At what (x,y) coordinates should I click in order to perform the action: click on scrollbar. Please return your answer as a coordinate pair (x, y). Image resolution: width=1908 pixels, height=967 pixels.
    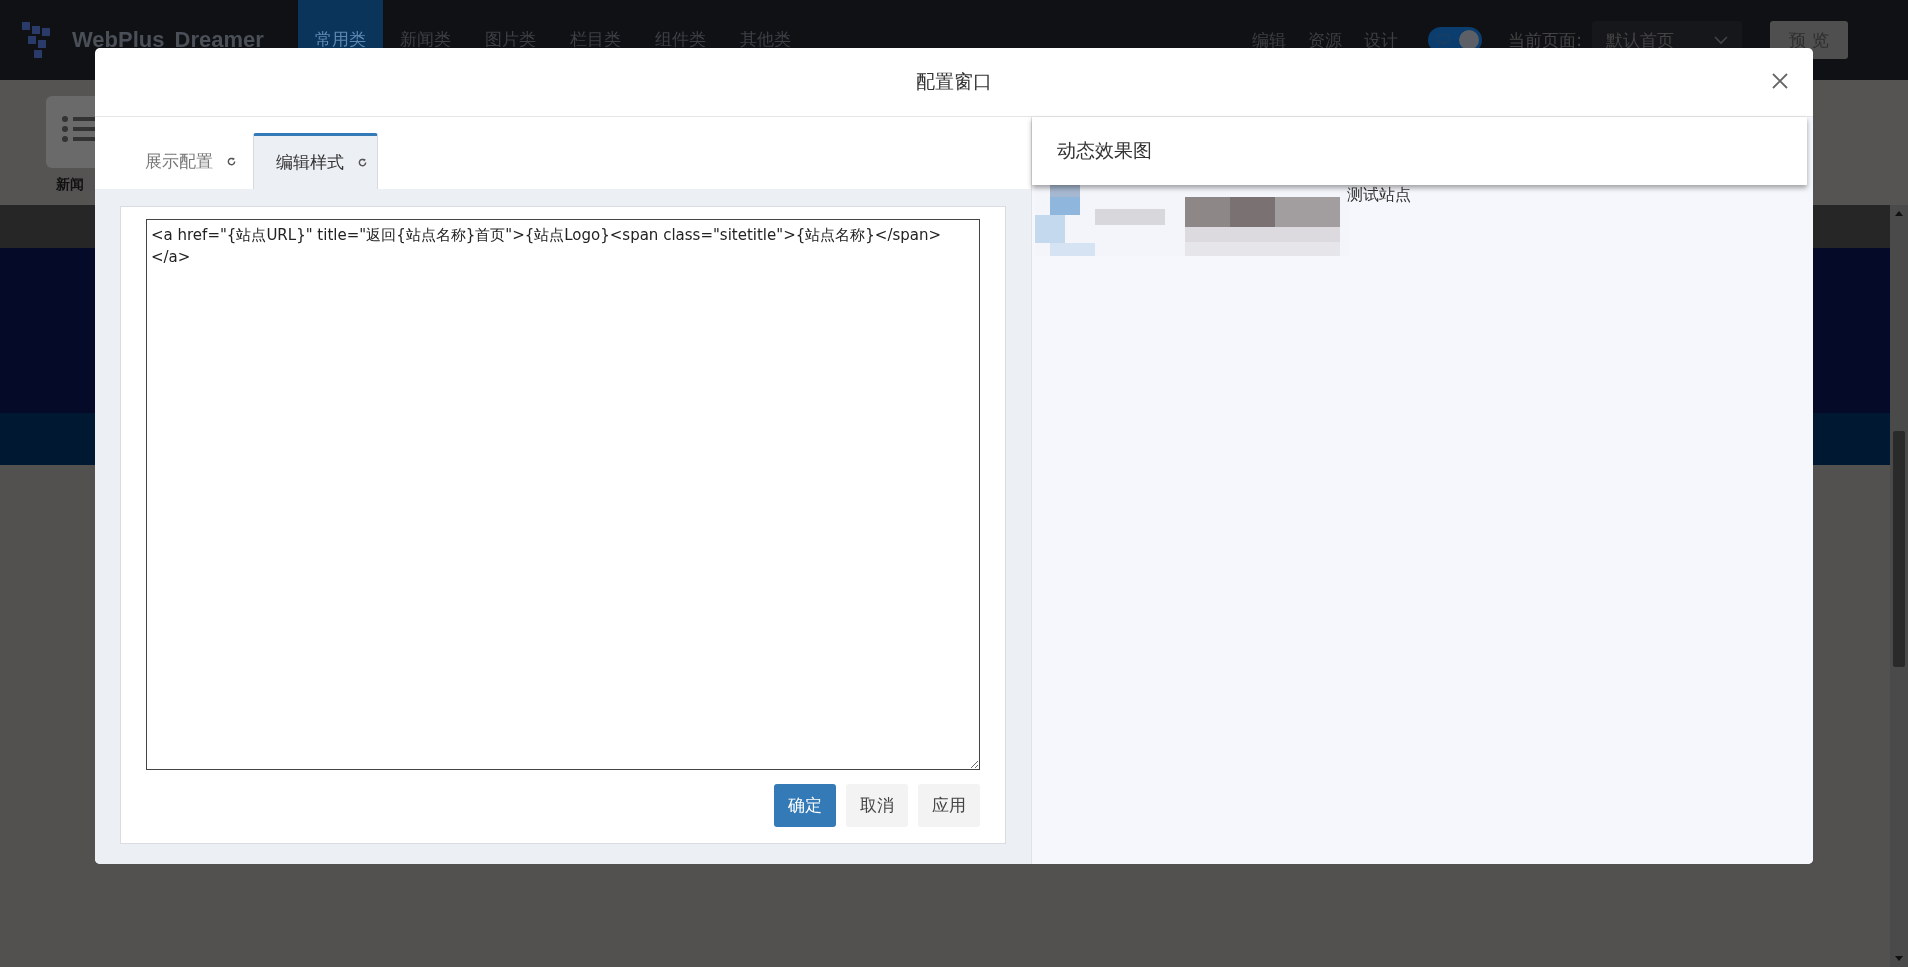
    Looking at the image, I should click on (1899, 586).